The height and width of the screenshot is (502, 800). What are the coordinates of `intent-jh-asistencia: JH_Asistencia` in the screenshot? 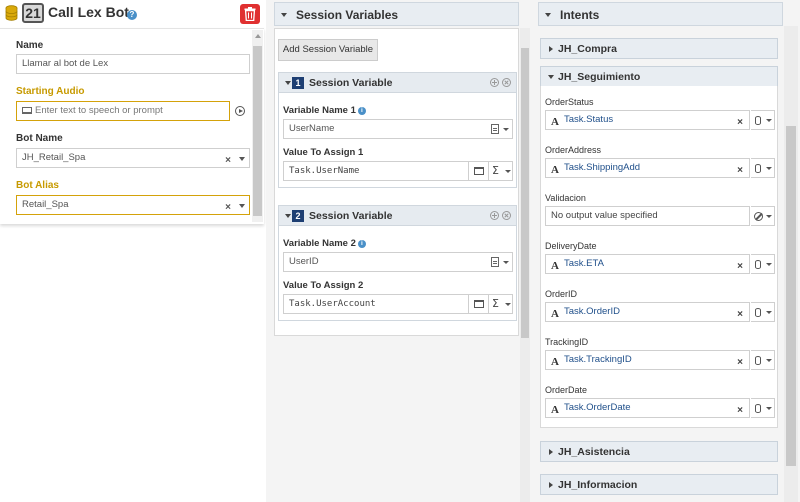 It's located at (659, 451).